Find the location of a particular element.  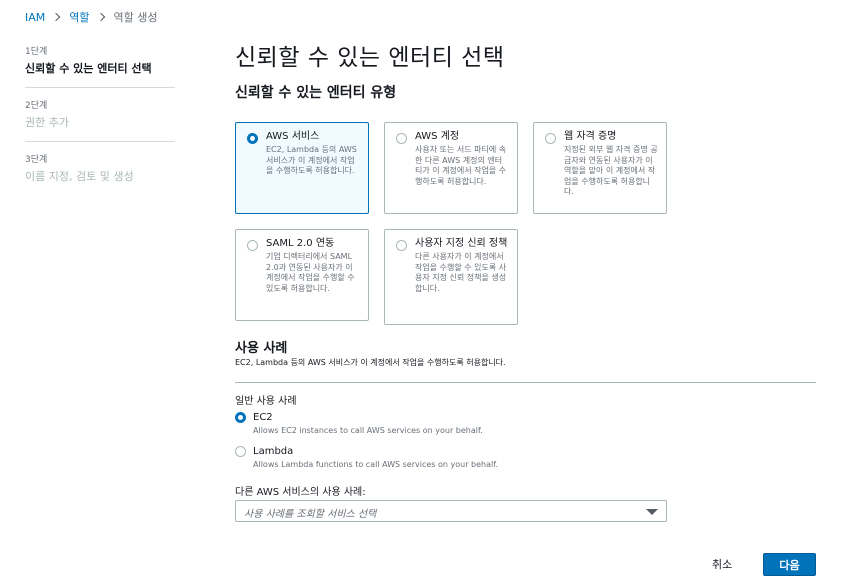

step-1-number: 1단계 is located at coordinates (36, 52).